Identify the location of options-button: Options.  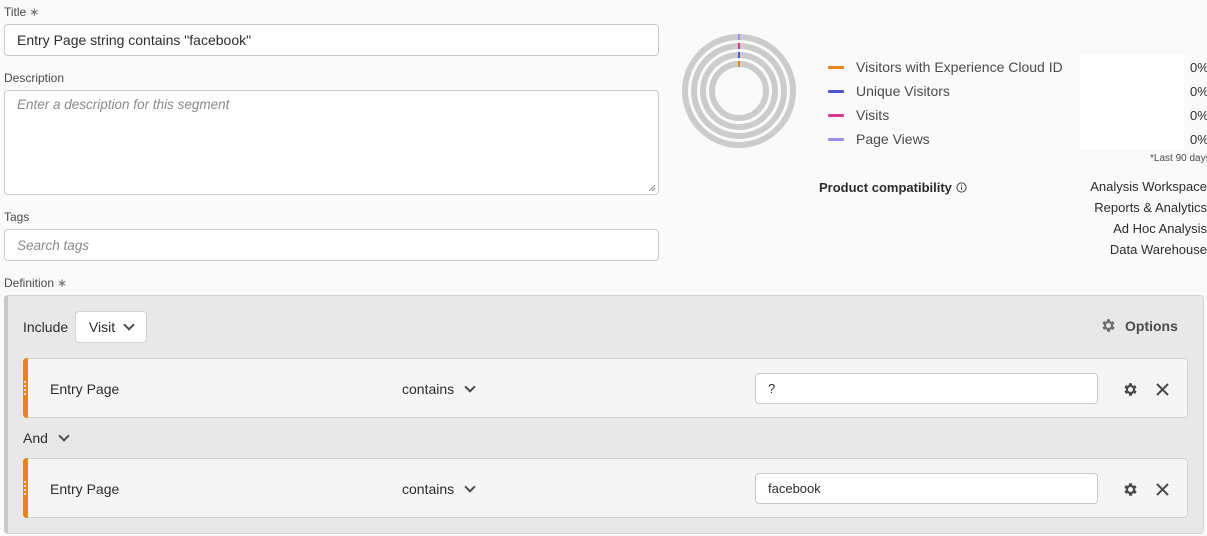
(1139, 325).